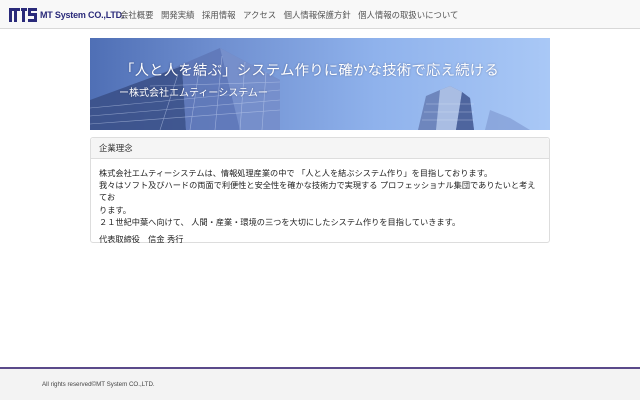 The width and height of the screenshot is (640, 400). I want to click on footer: All rights reserved©MT System CO.,LTD., so click(320, 384).